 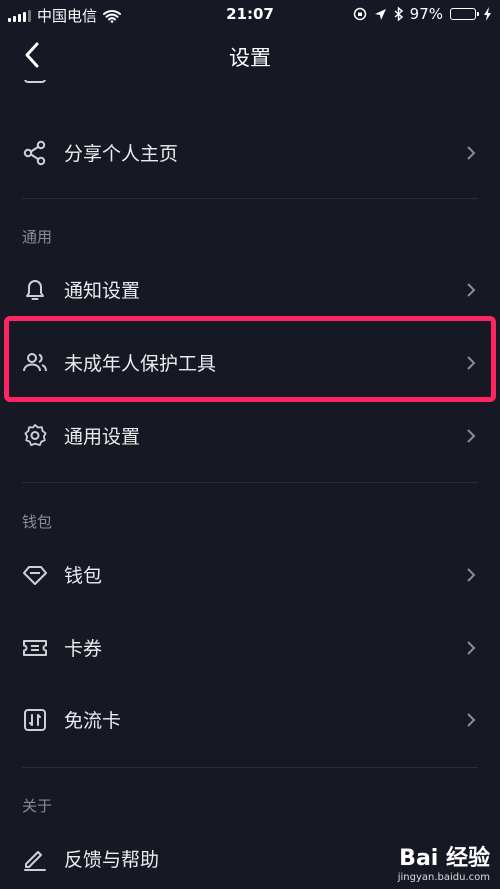 I want to click on status-bar: 中国电信 21:07 97%, so click(x=250, y=15).